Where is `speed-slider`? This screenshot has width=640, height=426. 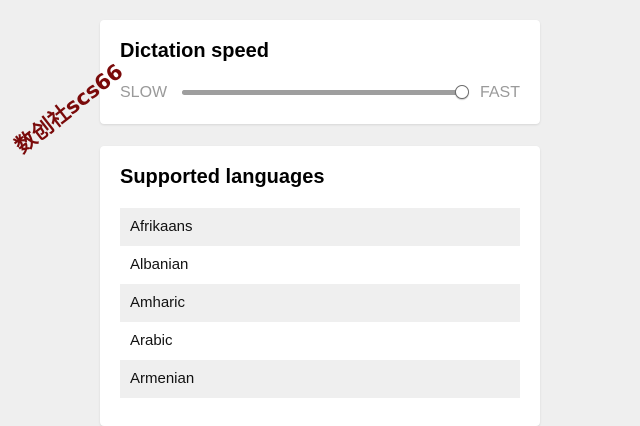 speed-slider is located at coordinates (325, 92).